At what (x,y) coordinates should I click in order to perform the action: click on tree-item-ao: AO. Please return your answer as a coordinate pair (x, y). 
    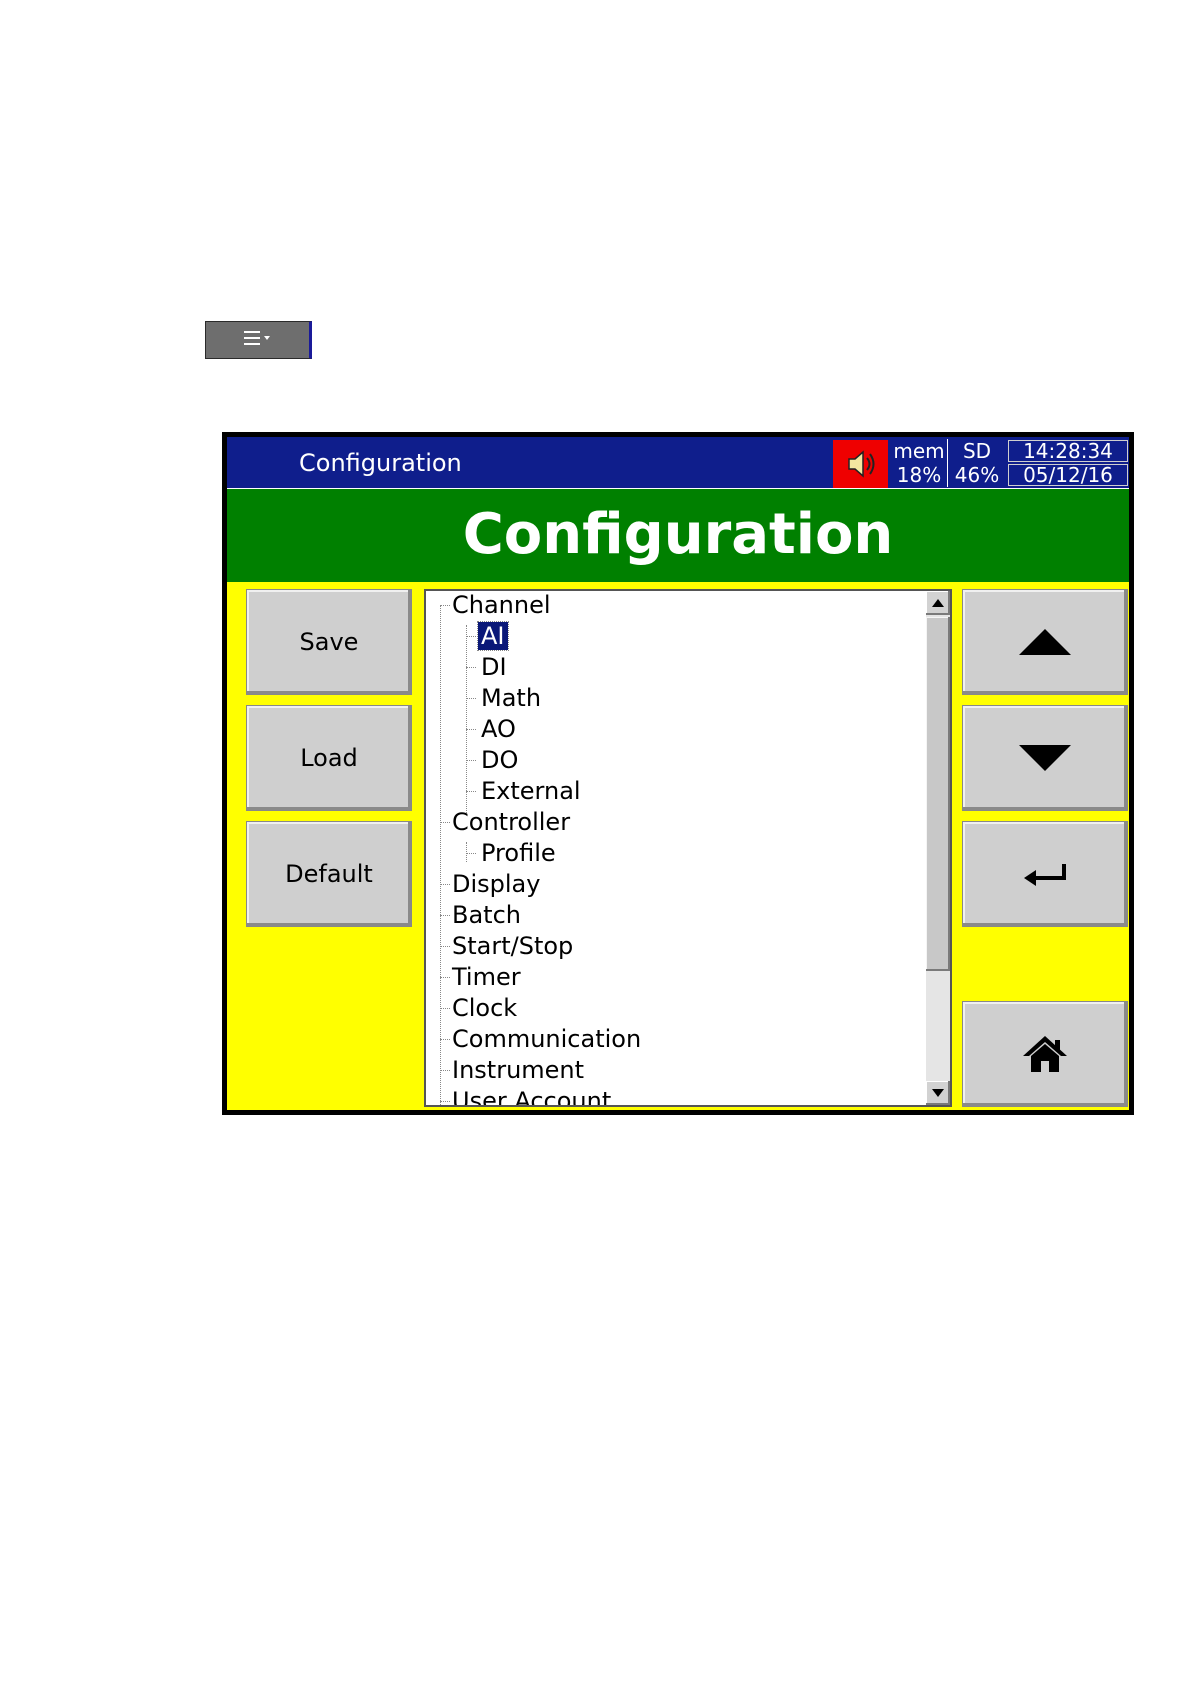
    Looking at the image, I should click on (498, 729).